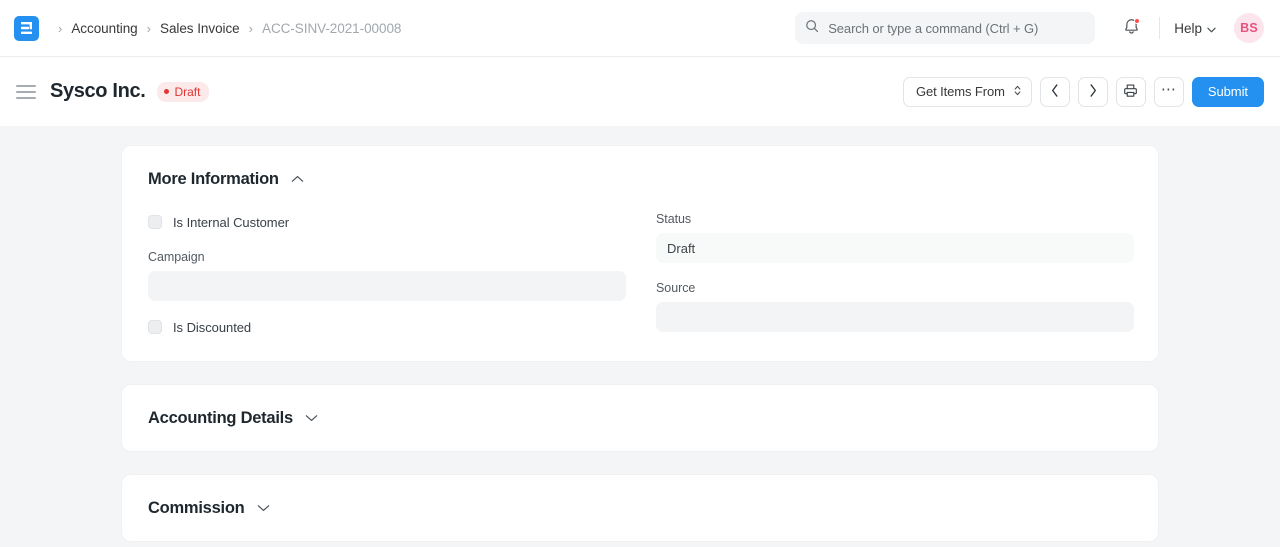 The width and height of the screenshot is (1280, 547). Describe the element at coordinates (155, 222) in the screenshot. I see `is-internal-customer-checkbox` at that location.